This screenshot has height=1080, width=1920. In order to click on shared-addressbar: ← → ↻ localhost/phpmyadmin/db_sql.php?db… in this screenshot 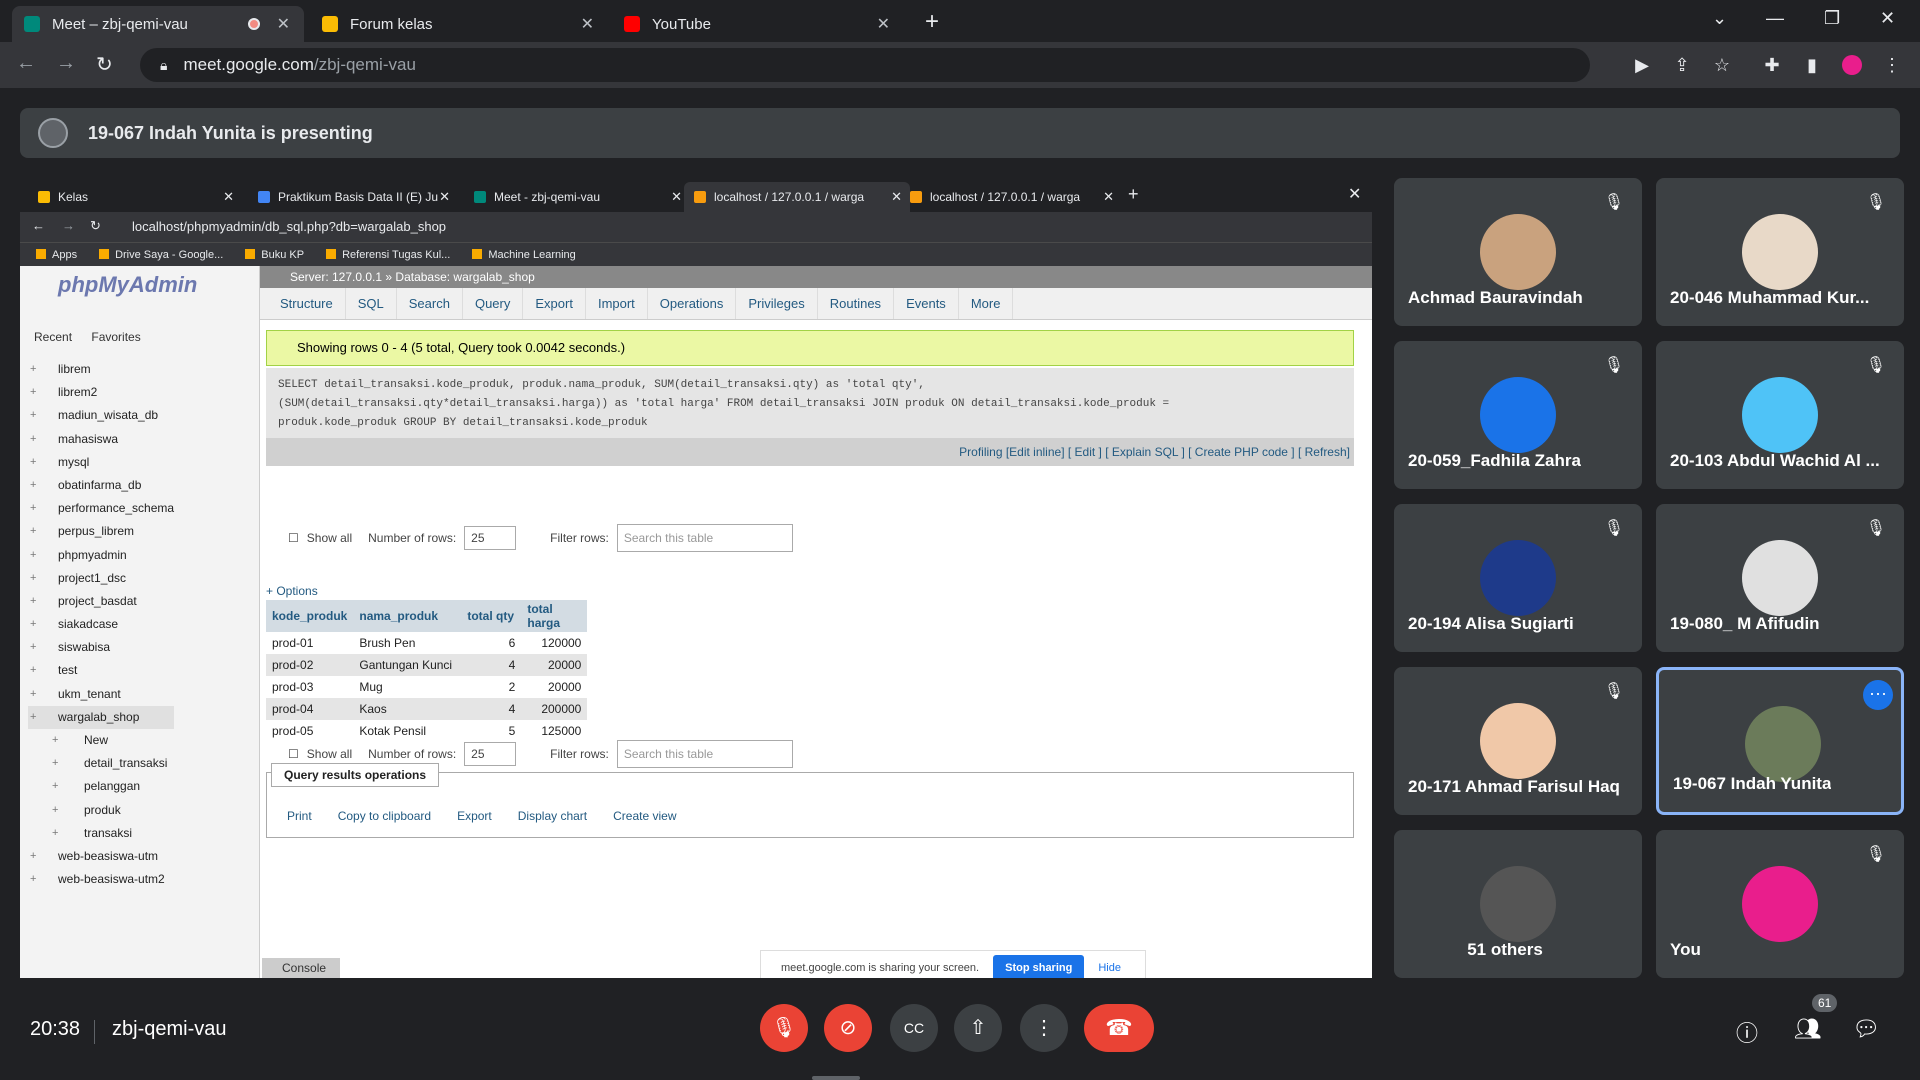, I will do `click(696, 227)`.